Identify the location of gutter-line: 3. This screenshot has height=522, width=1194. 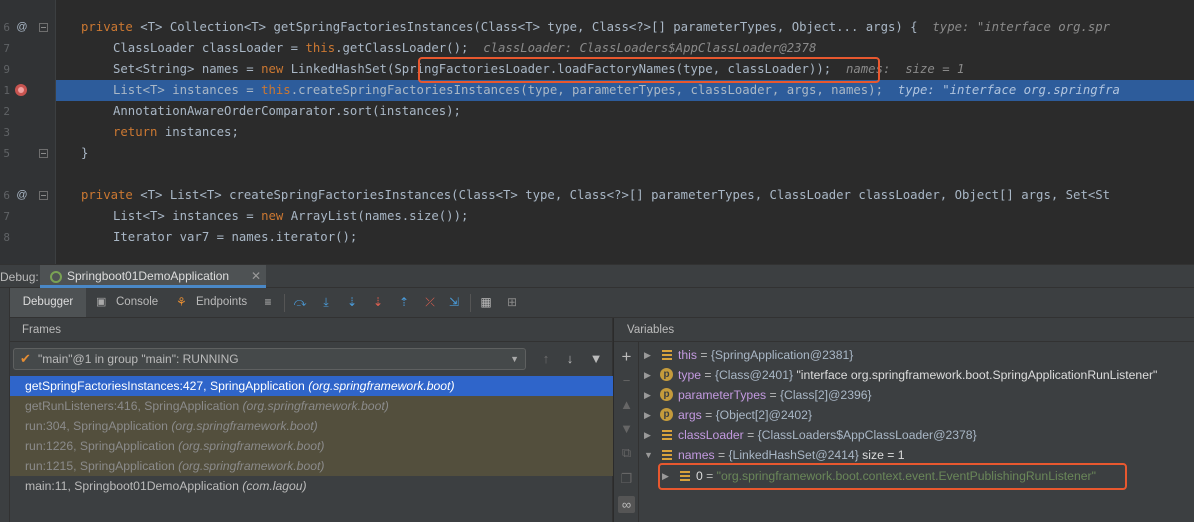
(28, 132).